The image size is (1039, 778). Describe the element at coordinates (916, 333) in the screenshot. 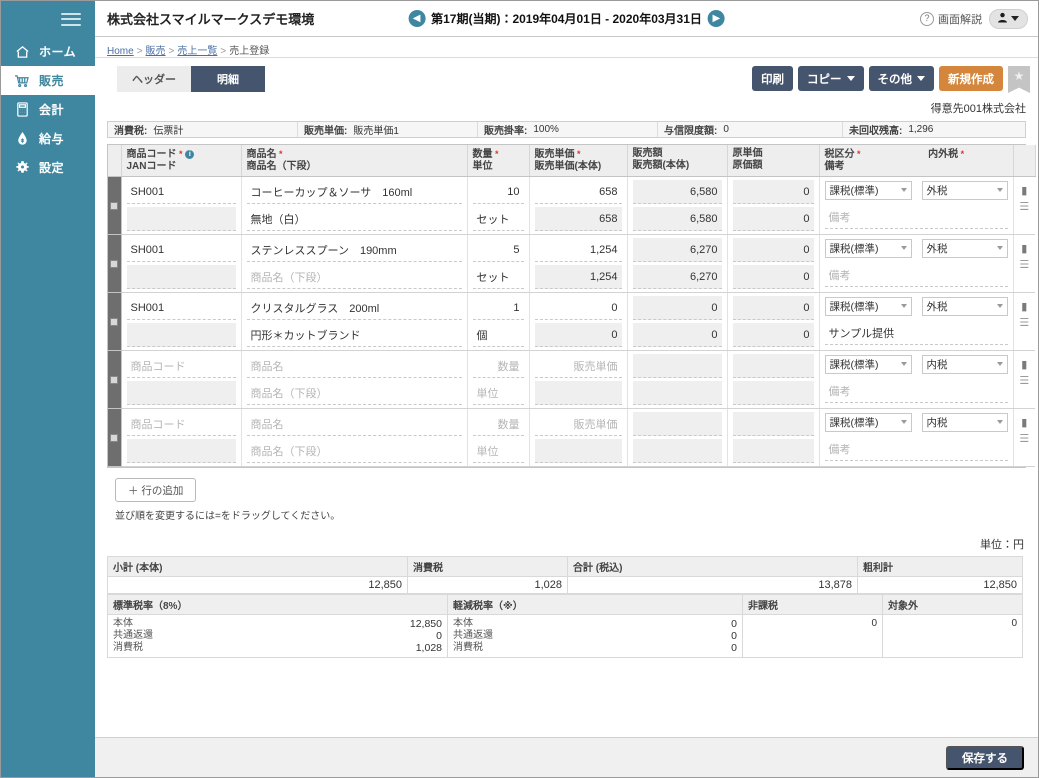

I see `remark-input: サンプル提供` at that location.